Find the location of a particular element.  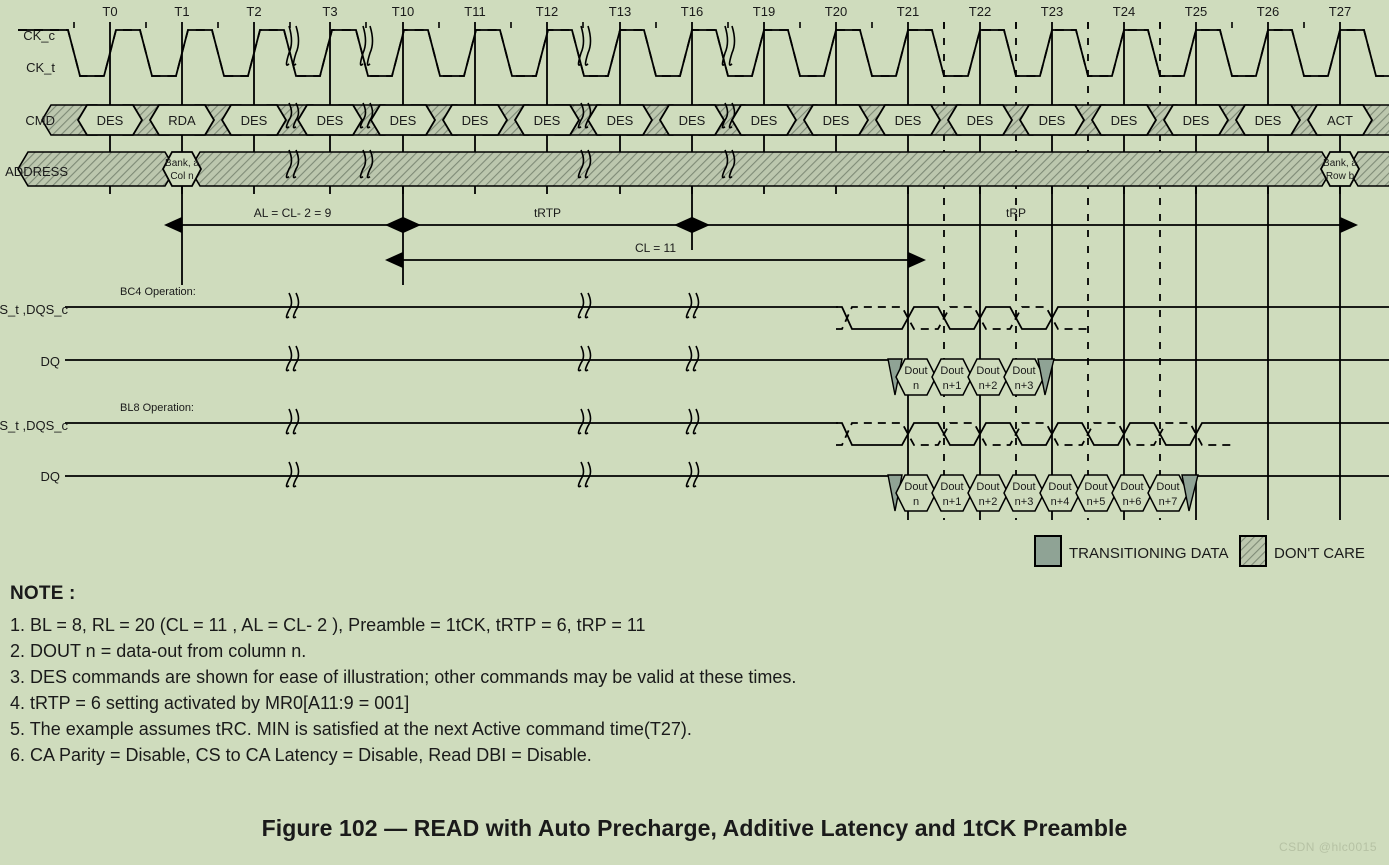

cmd-label: RDA is located at coordinates (182, 120).